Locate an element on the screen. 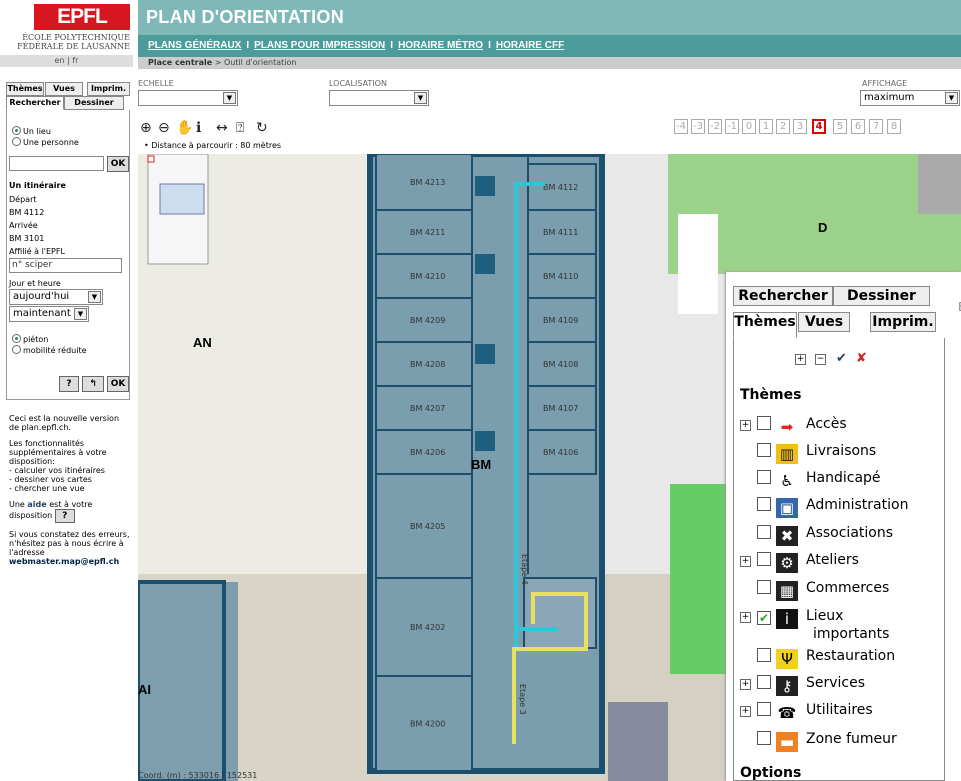 The height and width of the screenshot is (781, 961). radio-une-personne: Une personne is located at coordinates (45, 142).